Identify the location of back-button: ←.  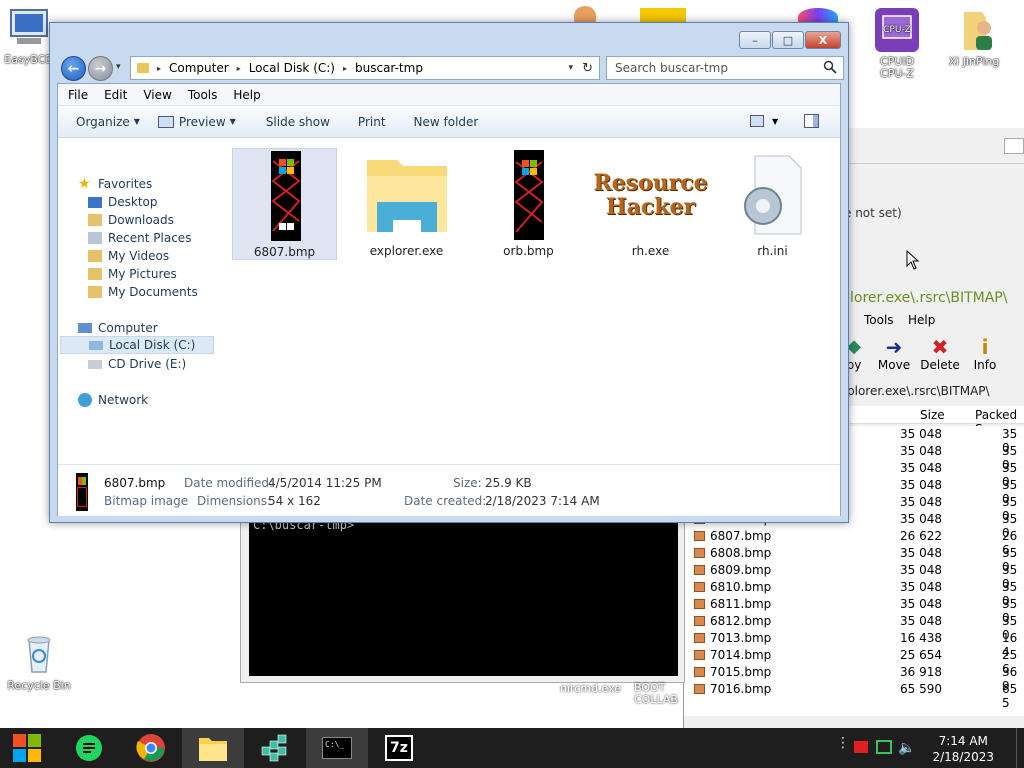
(73, 68).